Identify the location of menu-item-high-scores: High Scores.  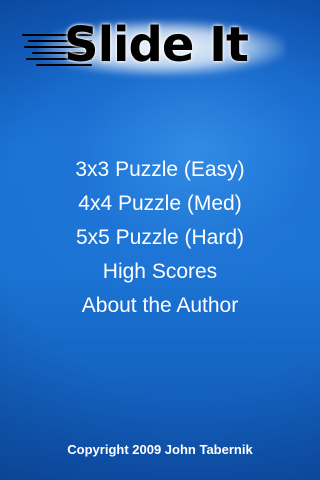
(160, 272).